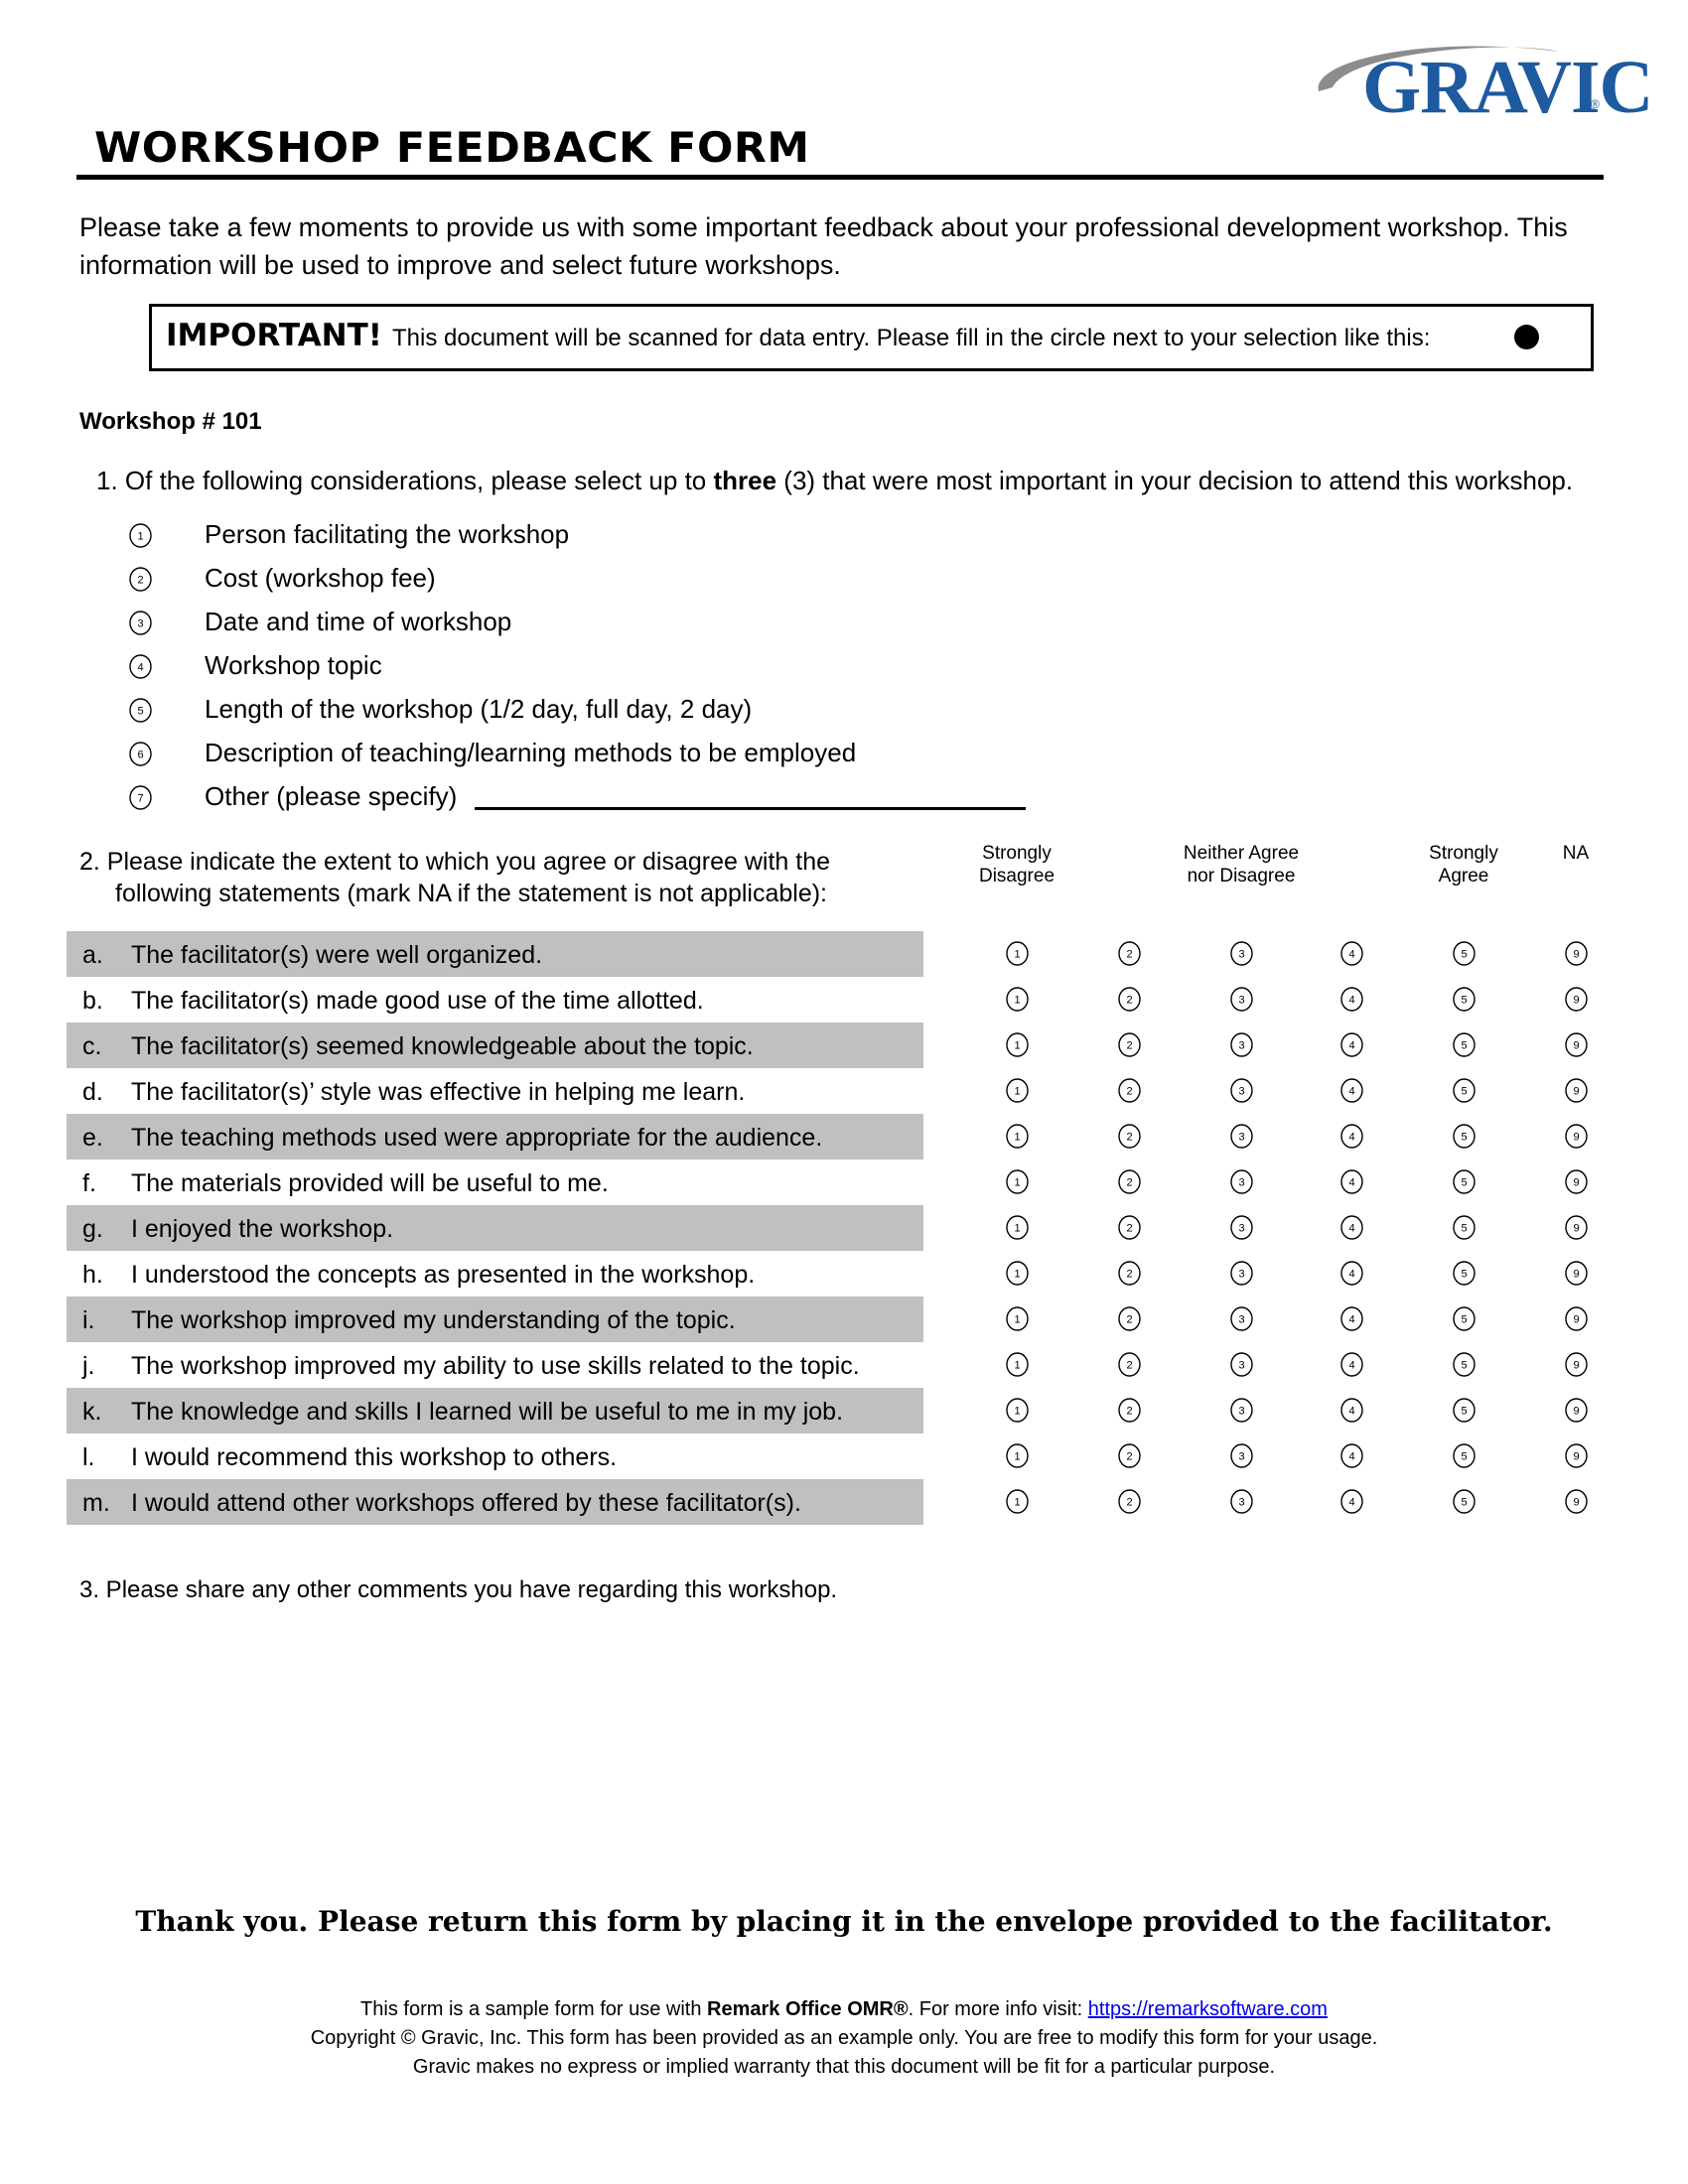  I want to click on answer-bubble-6: 6, so click(140, 753).